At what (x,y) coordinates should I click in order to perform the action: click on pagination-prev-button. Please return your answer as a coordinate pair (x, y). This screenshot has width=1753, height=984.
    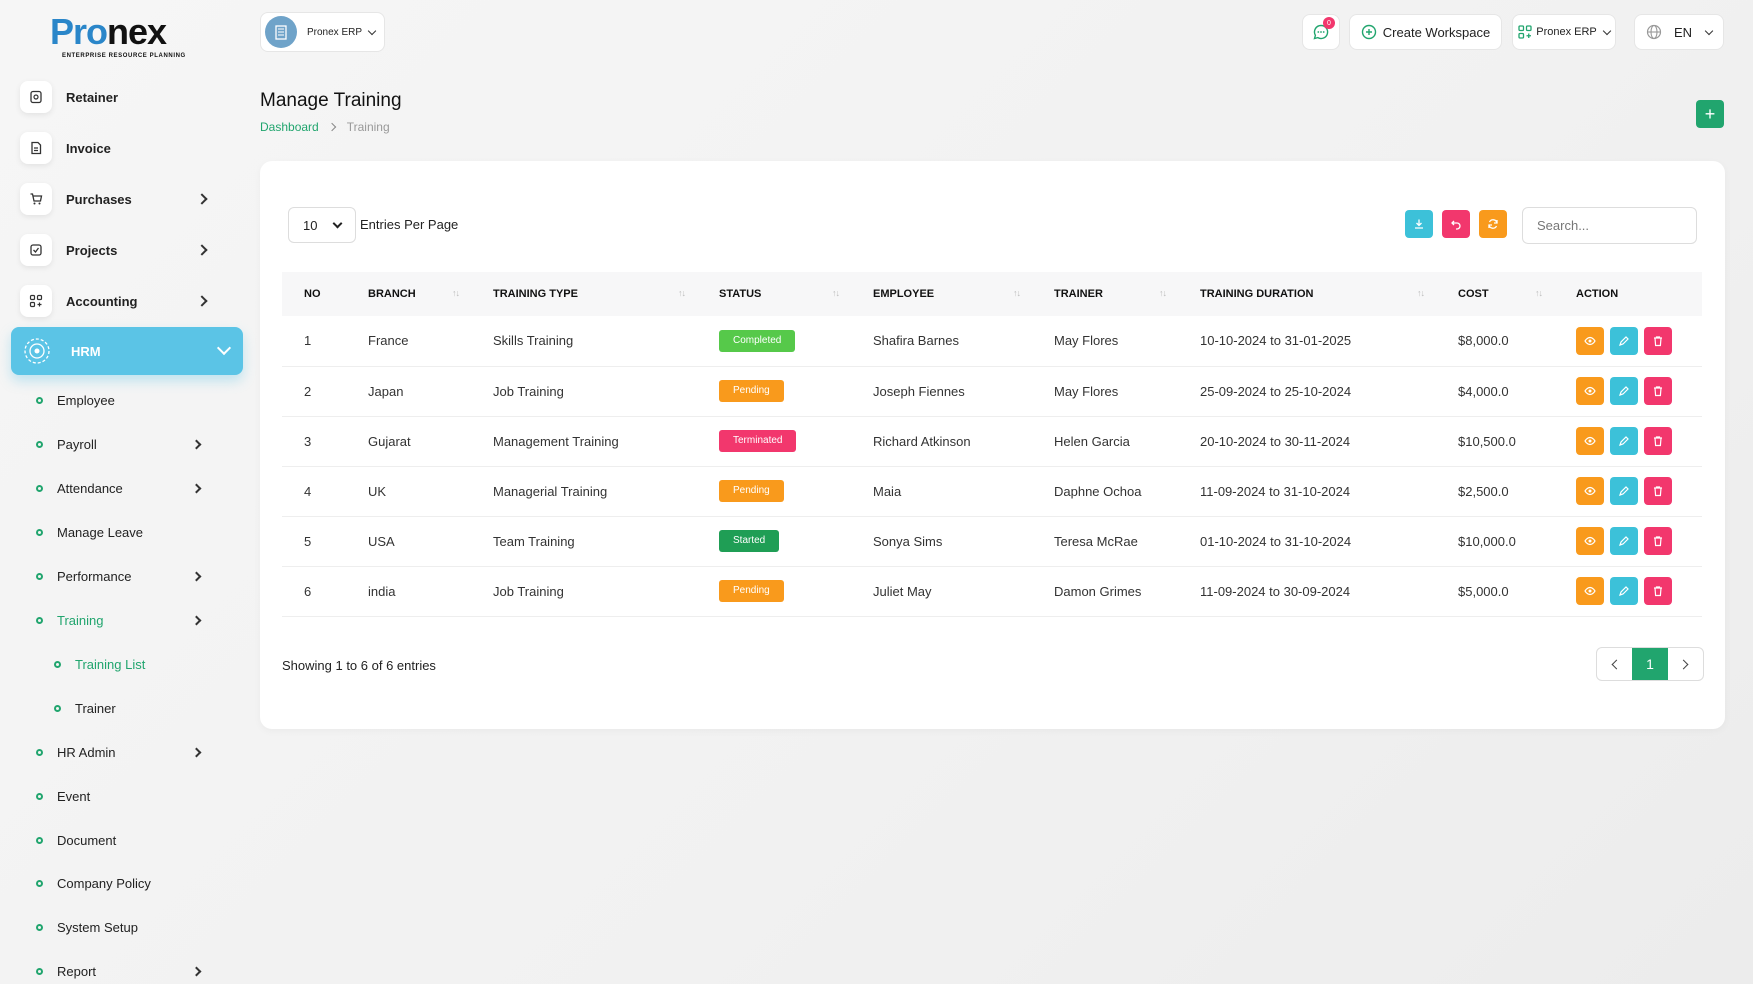
    Looking at the image, I should click on (1614, 664).